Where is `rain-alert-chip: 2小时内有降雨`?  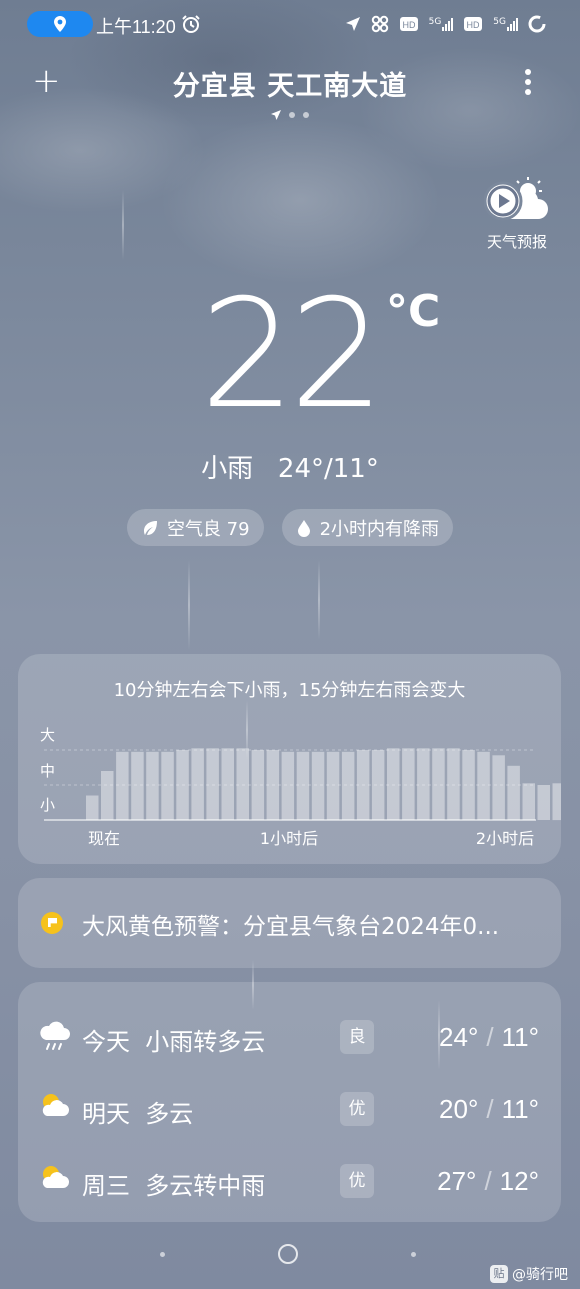
rain-alert-chip: 2小时内有降雨 is located at coordinates (367, 527).